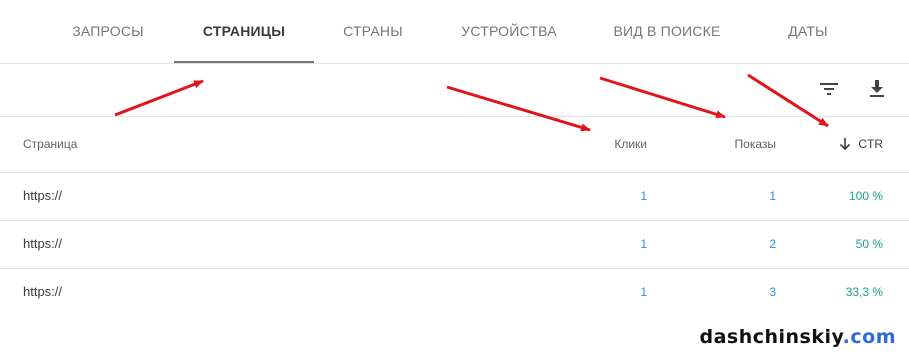 Image resolution: width=909 pixels, height=360 pixels. What do you see at coordinates (667, 31) in the screenshot?
I see `tab-search-appearance: ВИД В ПОИСКЕ` at bounding box center [667, 31].